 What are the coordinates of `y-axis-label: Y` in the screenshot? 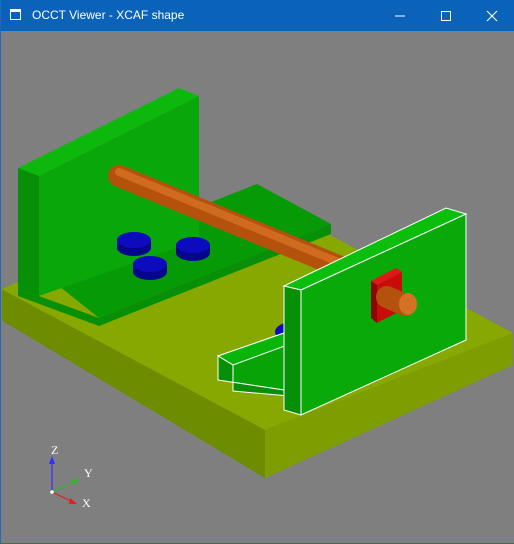 It's located at (88, 473).